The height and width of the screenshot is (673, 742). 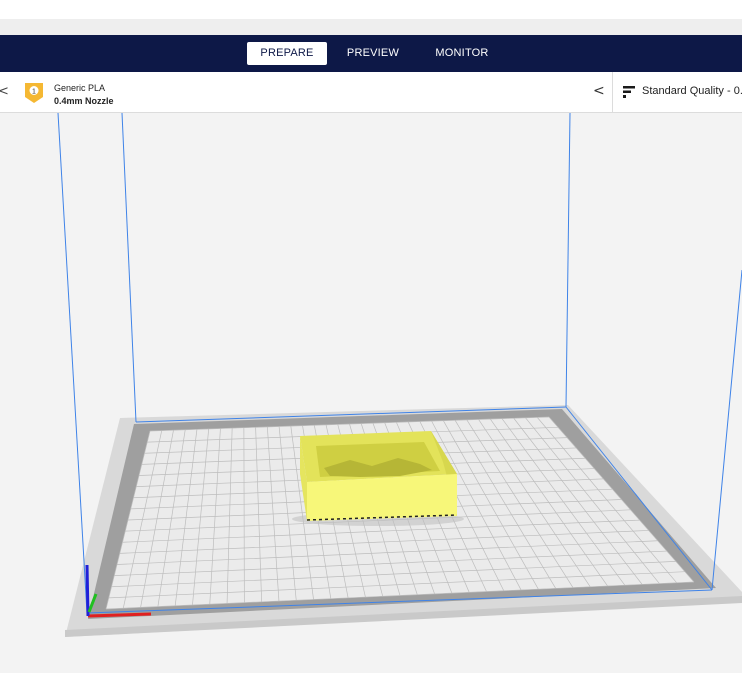 I want to click on model-tray, so click(x=378, y=478).